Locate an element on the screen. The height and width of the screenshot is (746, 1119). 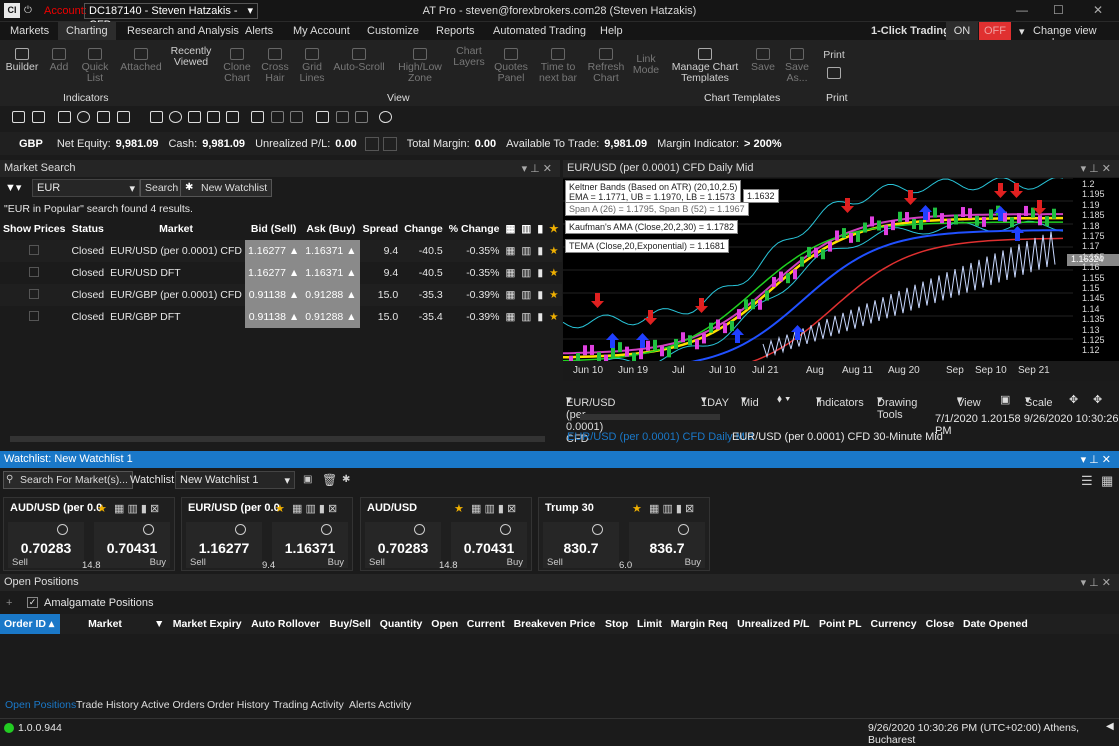
col-breakeven: Breakeven Price is located at coordinates (555, 624).